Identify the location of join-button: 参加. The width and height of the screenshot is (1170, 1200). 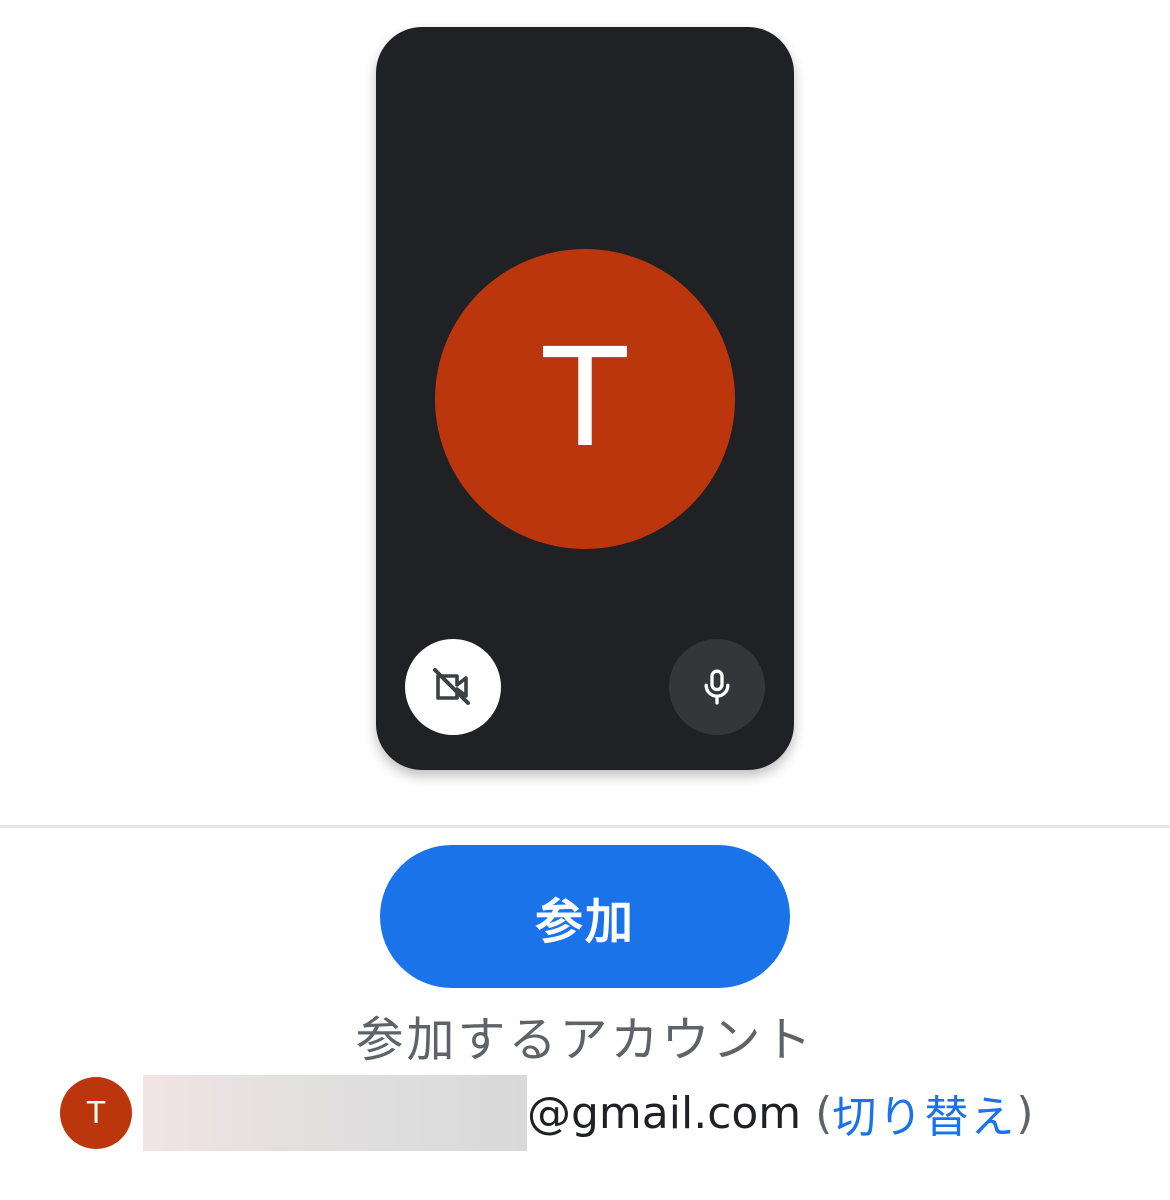
(585, 916).